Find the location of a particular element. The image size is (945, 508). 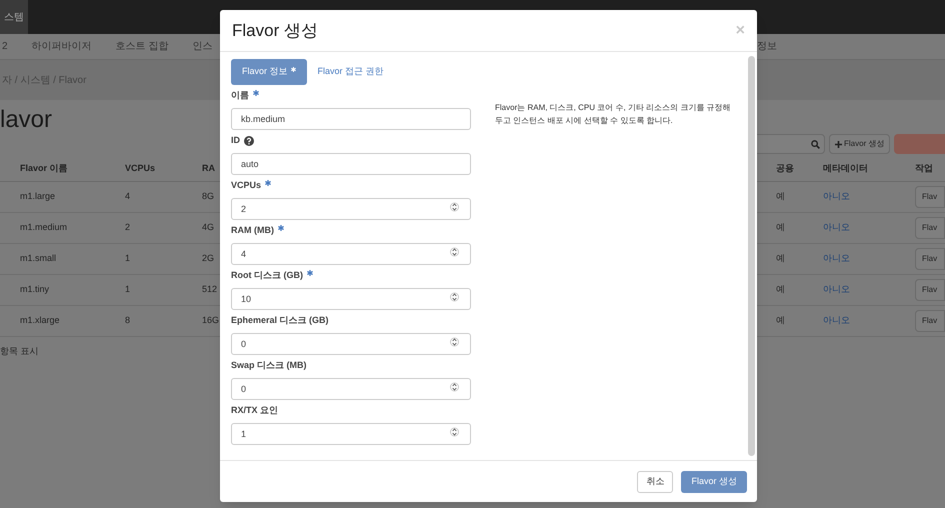

table-cell-text: m1.large is located at coordinates (38, 197).